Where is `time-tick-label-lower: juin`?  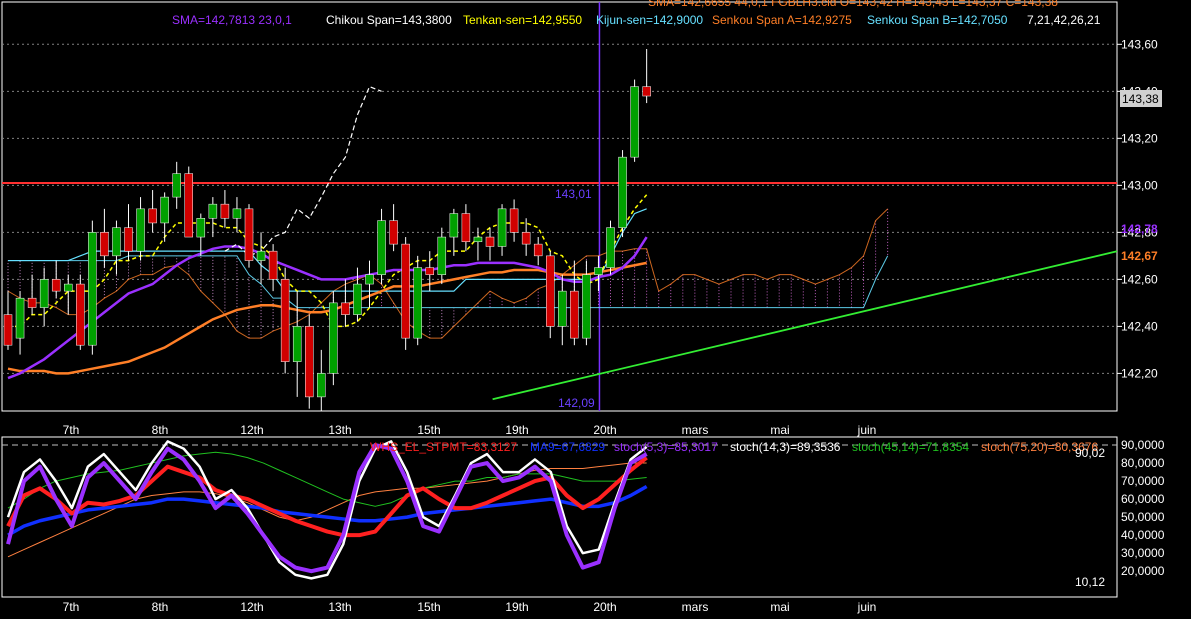
time-tick-label-lower: juin is located at coordinates (867, 607).